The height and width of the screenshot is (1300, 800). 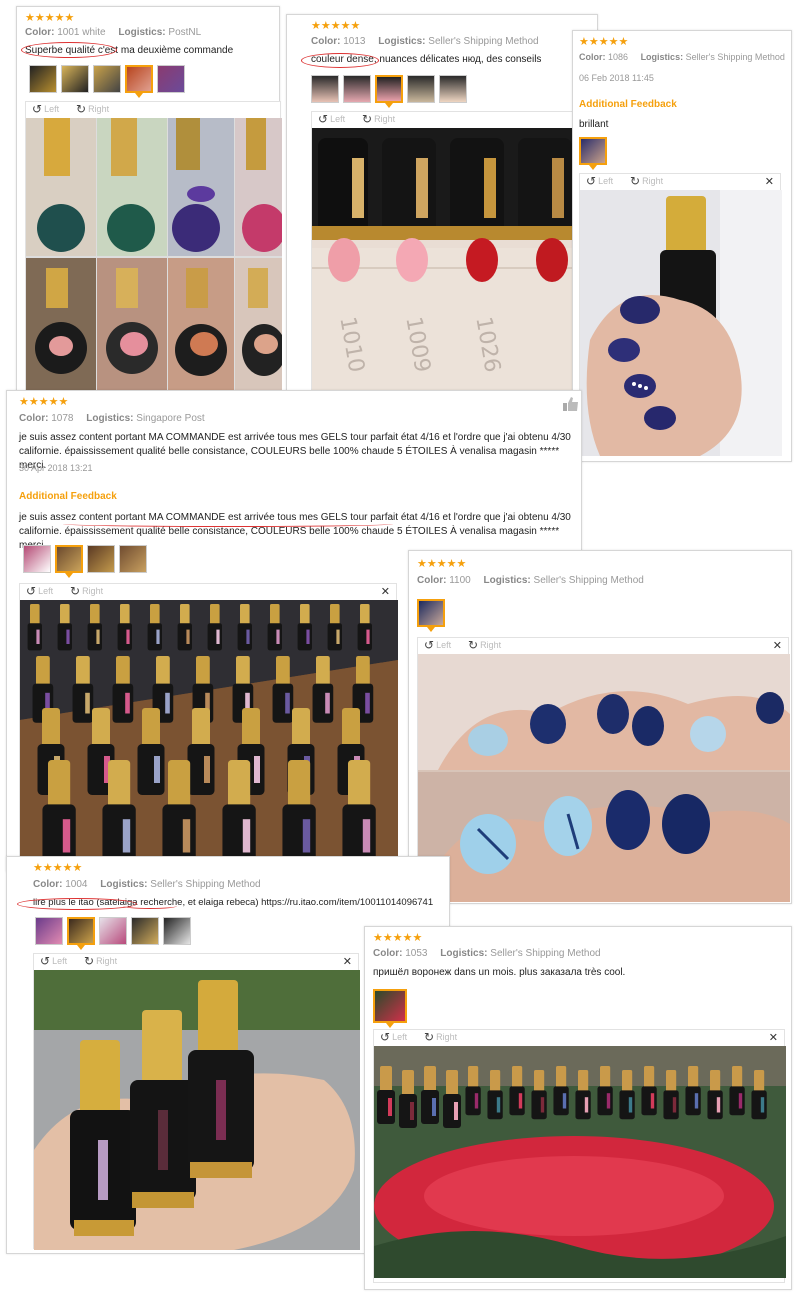 What do you see at coordinates (69, 50) in the screenshot?
I see `annotation-circle` at bounding box center [69, 50].